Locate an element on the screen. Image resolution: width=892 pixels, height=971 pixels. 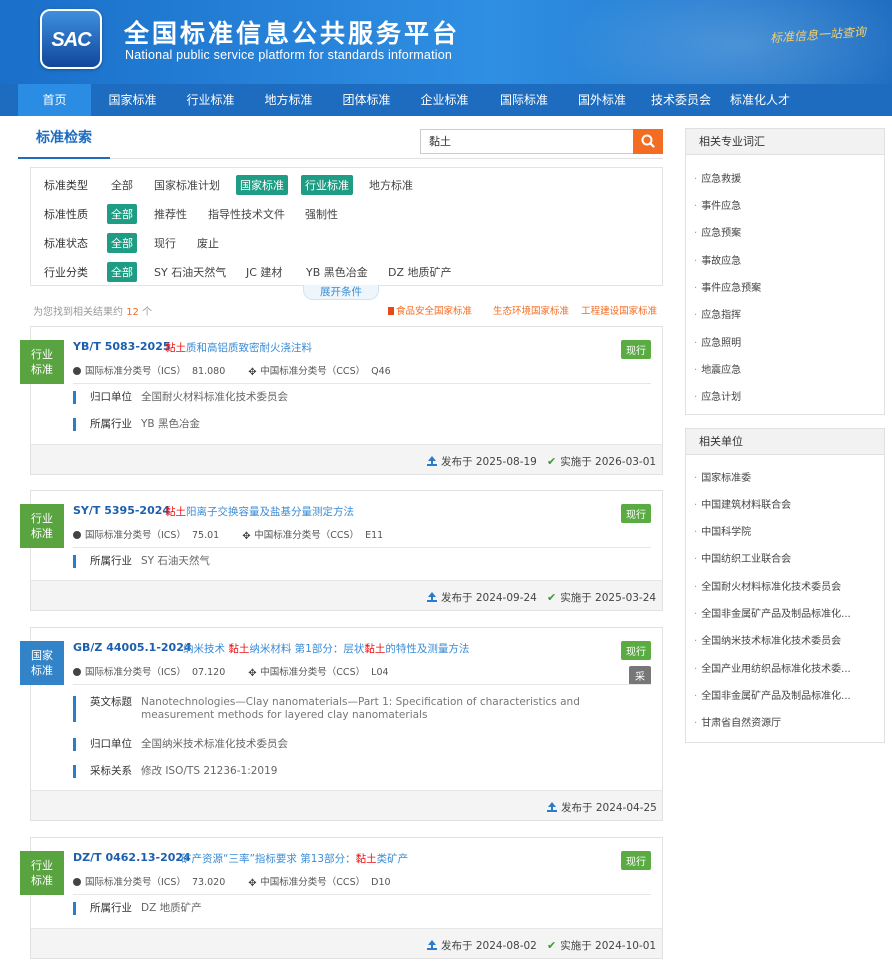
quick-tag: 生态环境国家标准 is located at coordinates (531, 311).